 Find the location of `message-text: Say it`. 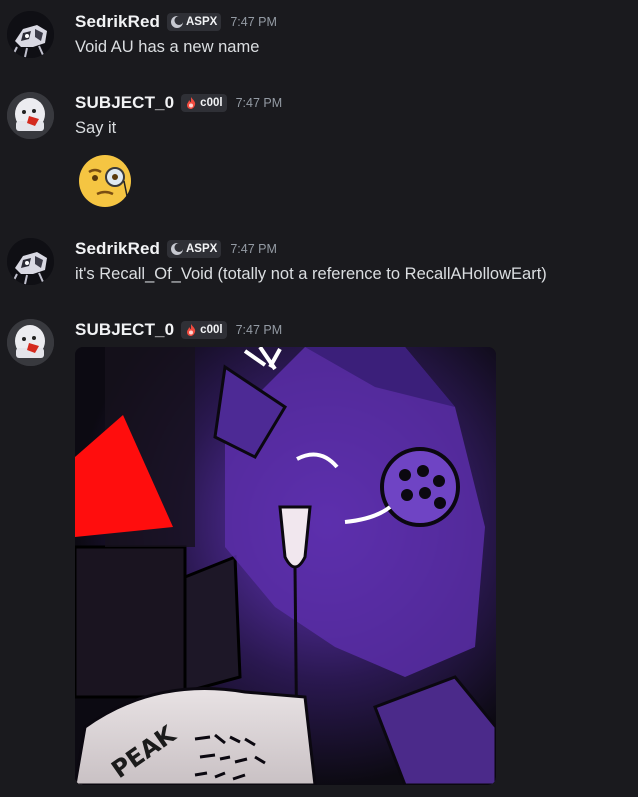

message-text: Say it is located at coordinates (96, 128).